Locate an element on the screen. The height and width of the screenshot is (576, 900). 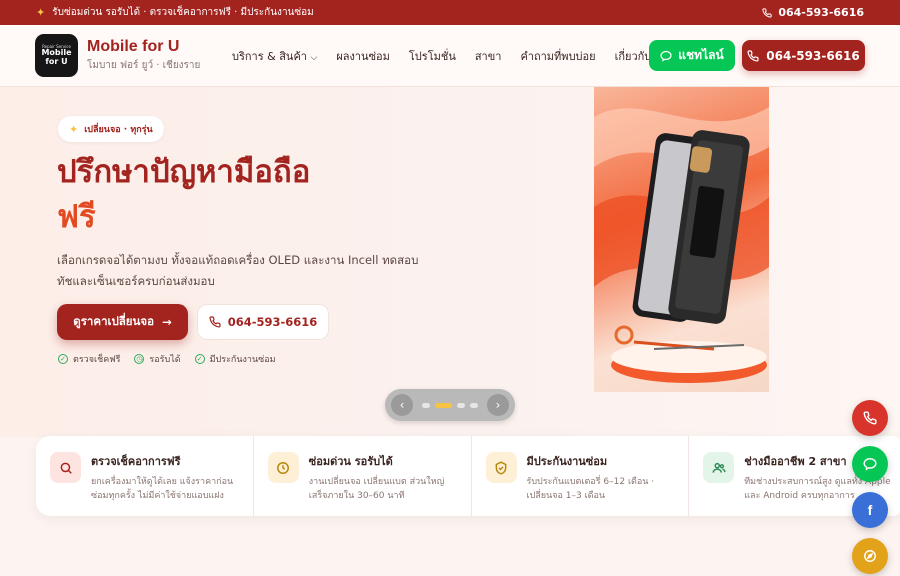
hero-title: ปรึกษาปัญหามือถือ ฟรี is located at coordinates (183, 195).